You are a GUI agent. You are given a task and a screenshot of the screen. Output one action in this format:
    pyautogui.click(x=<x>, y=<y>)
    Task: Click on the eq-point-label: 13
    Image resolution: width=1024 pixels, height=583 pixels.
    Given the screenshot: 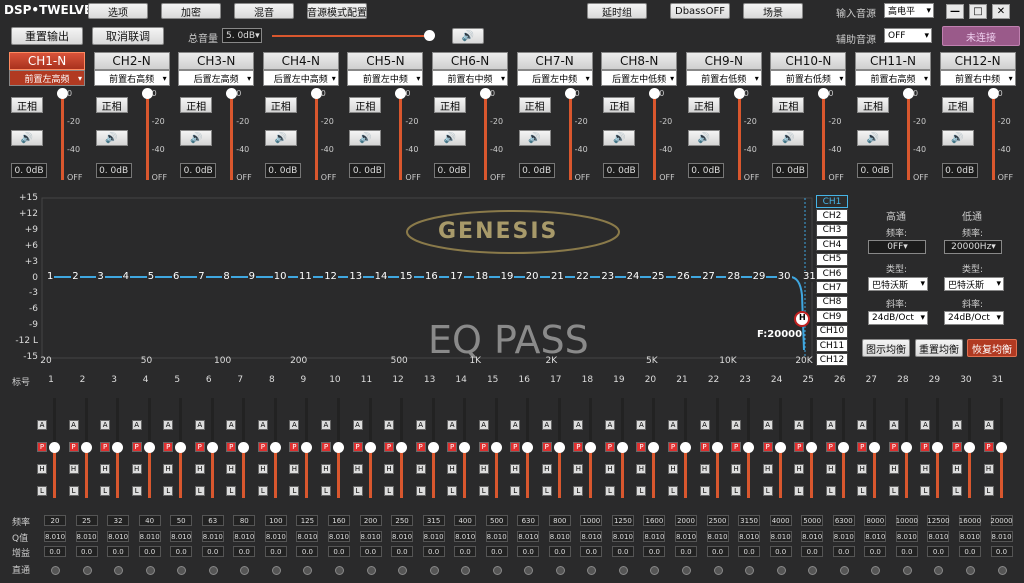 What is the action you would take?
    pyautogui.click(x=356, y=276)
    